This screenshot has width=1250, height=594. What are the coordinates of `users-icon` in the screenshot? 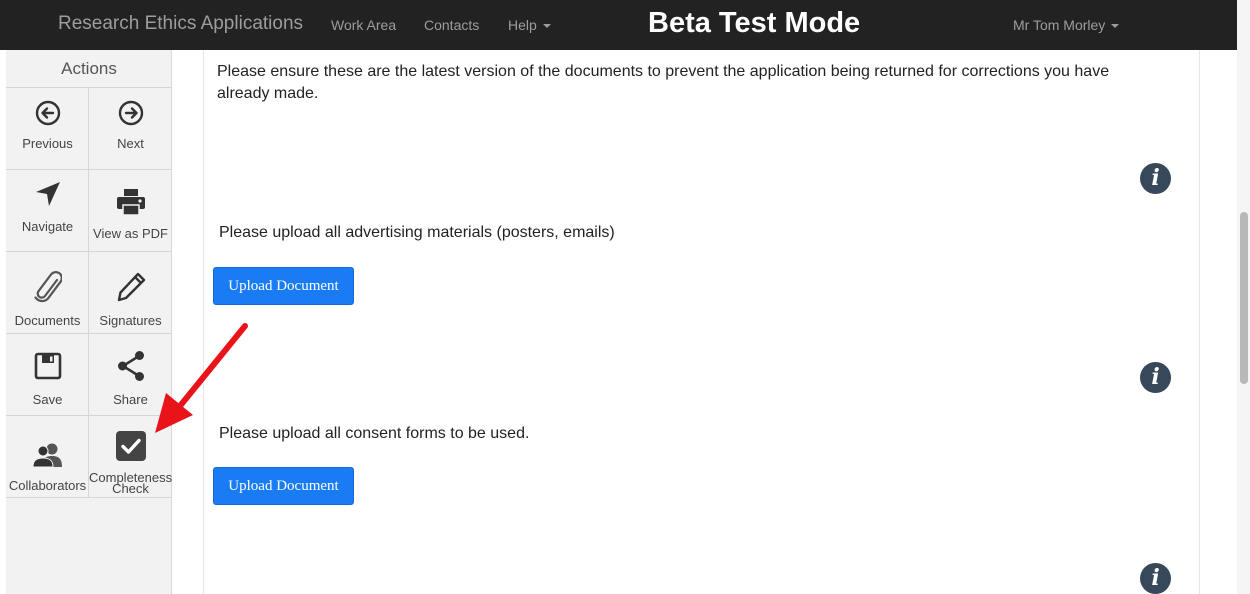 It's located at (47, 455).